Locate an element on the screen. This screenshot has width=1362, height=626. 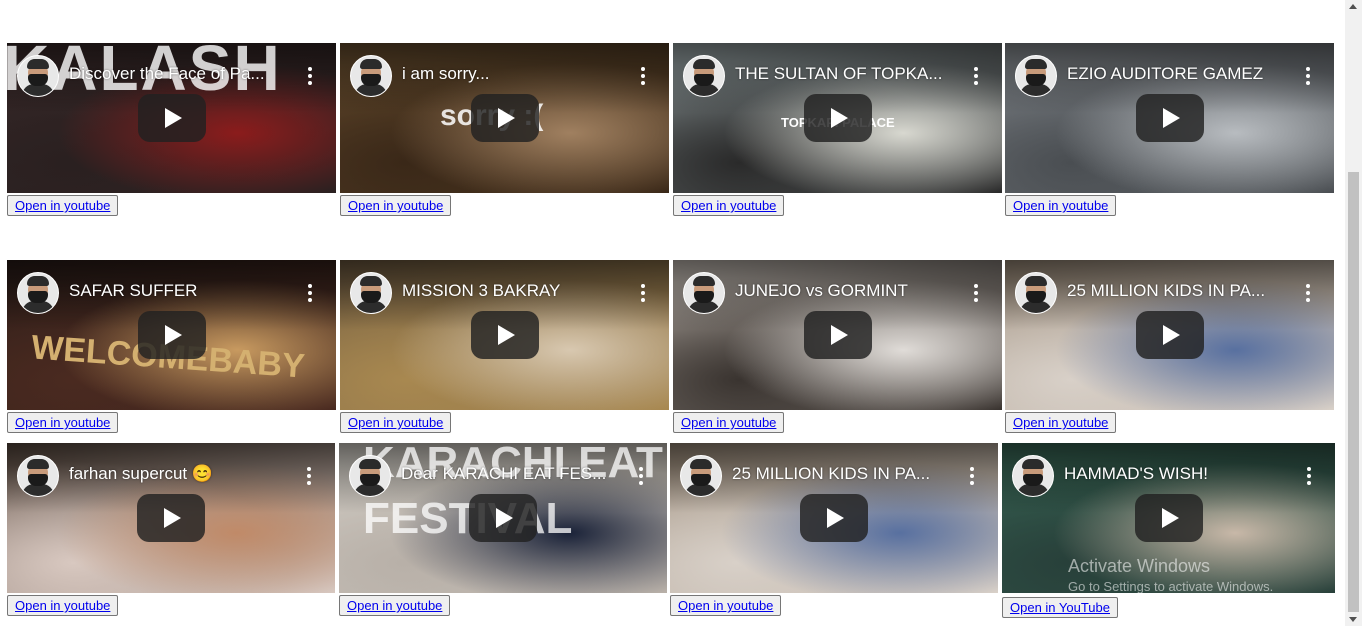
video-card: HAMMAD'S WISH! Open in YouTube is located at coordinates (1168, 532).